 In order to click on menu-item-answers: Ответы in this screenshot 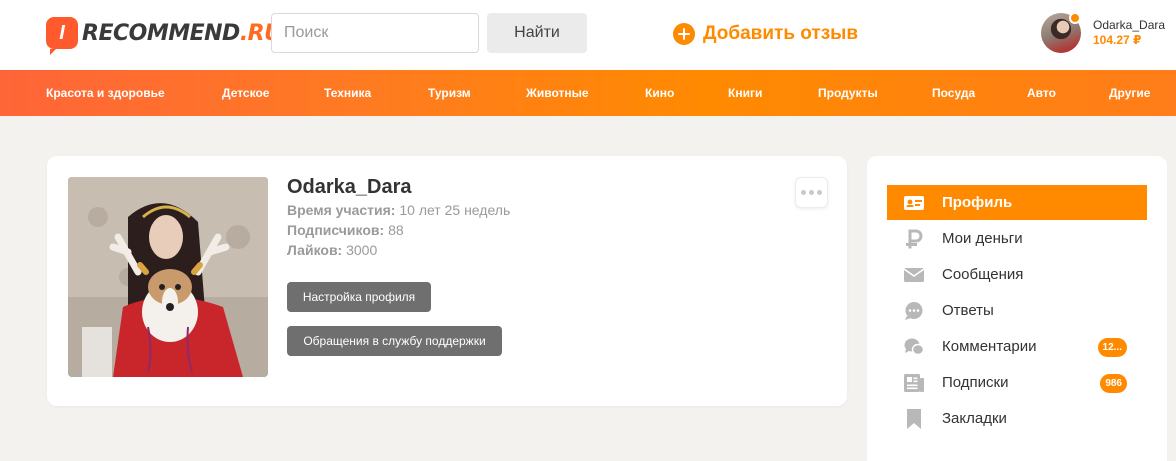, I will do `click(1017, 310)`.